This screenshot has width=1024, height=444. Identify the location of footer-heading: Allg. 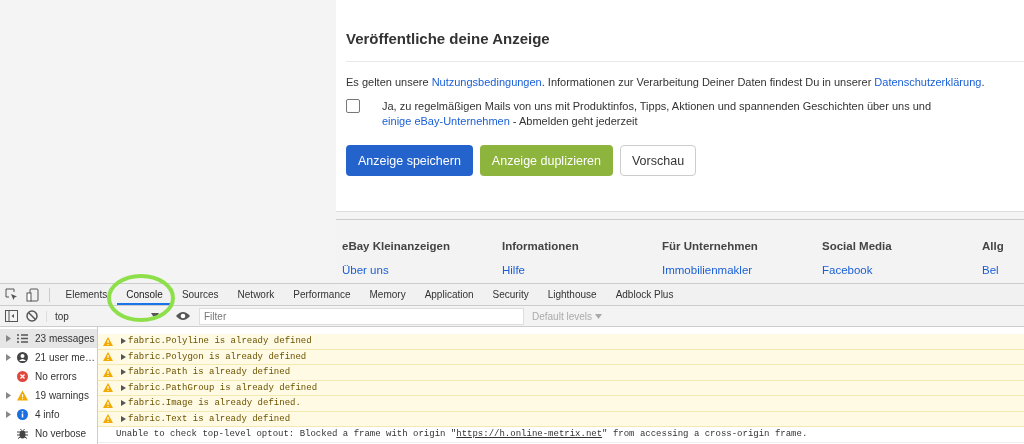
(993, 246).